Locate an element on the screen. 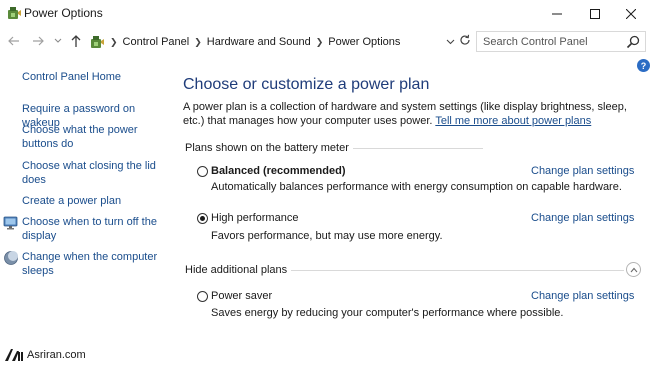 The height and width of the screenshot is (365, 650). watermark: Asriran.com is located at coordinates (45, 355).